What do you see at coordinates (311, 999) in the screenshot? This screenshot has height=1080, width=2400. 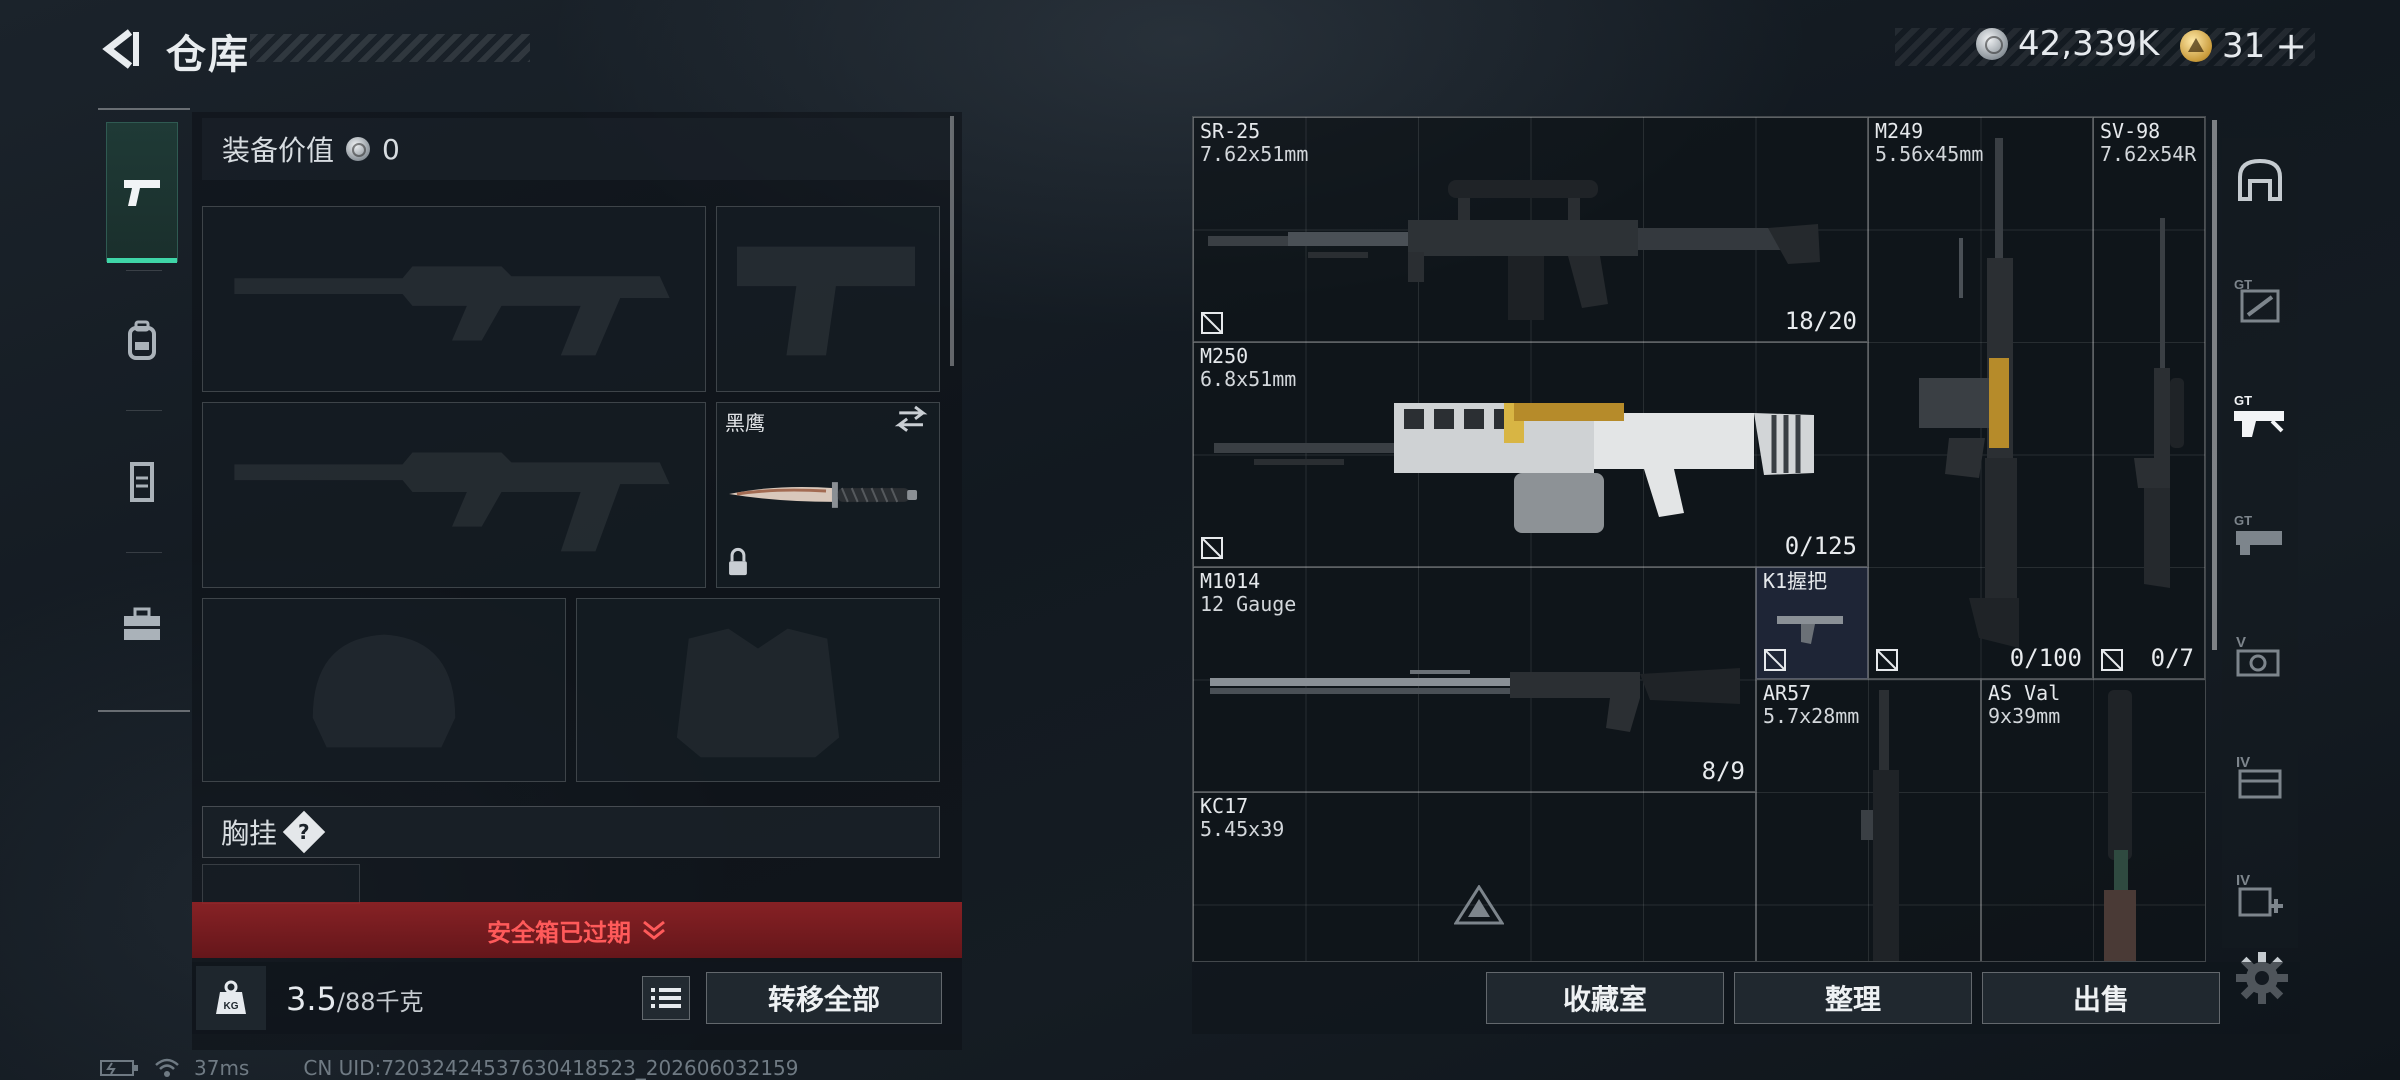 I see `carry-weight-current: 3.5` at bounding box center [311, 999].